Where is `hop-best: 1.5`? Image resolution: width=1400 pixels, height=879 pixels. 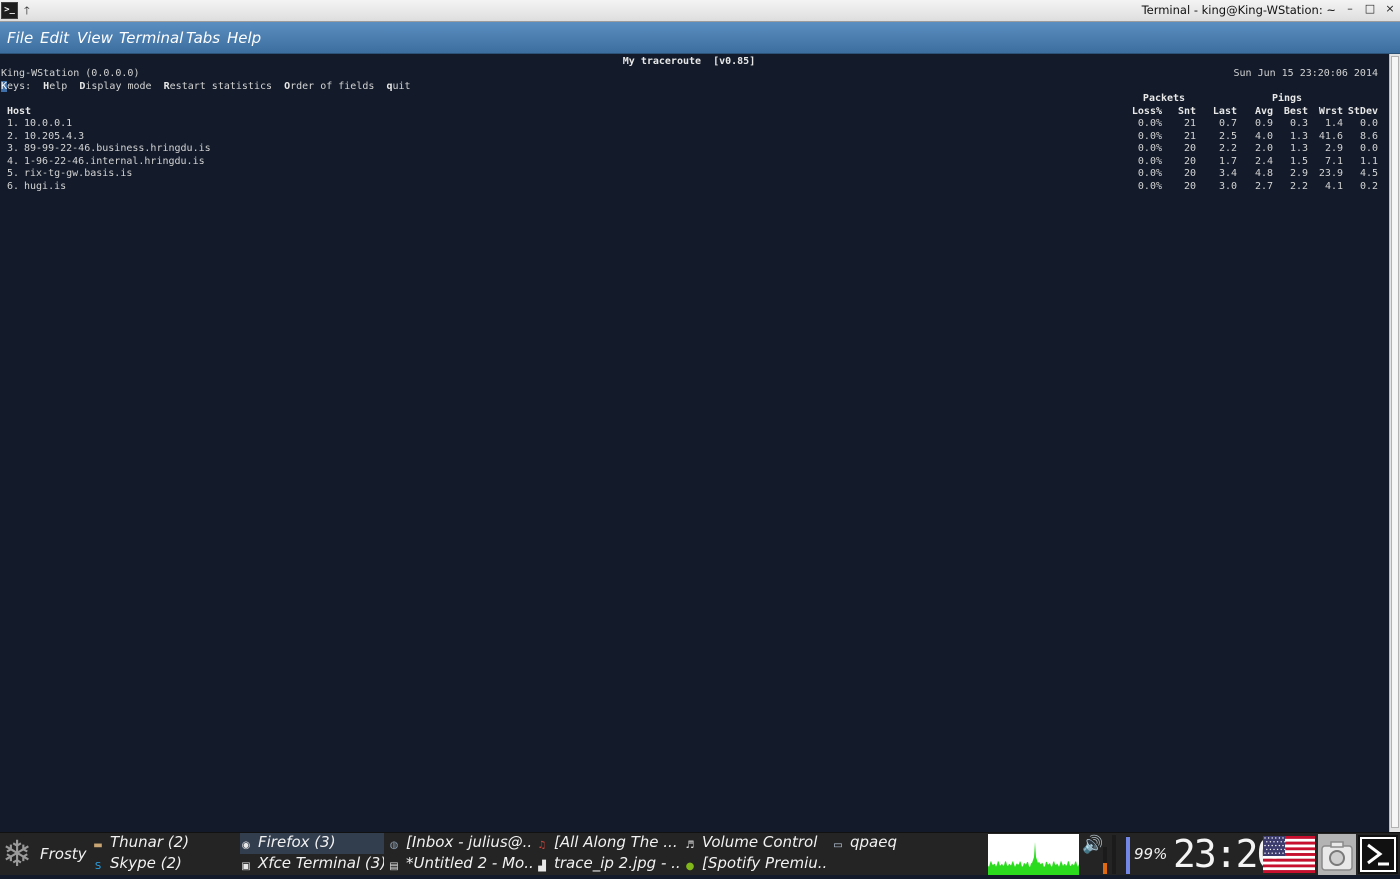
hop-best: 1.5 is located at coordinates (1298, 161).